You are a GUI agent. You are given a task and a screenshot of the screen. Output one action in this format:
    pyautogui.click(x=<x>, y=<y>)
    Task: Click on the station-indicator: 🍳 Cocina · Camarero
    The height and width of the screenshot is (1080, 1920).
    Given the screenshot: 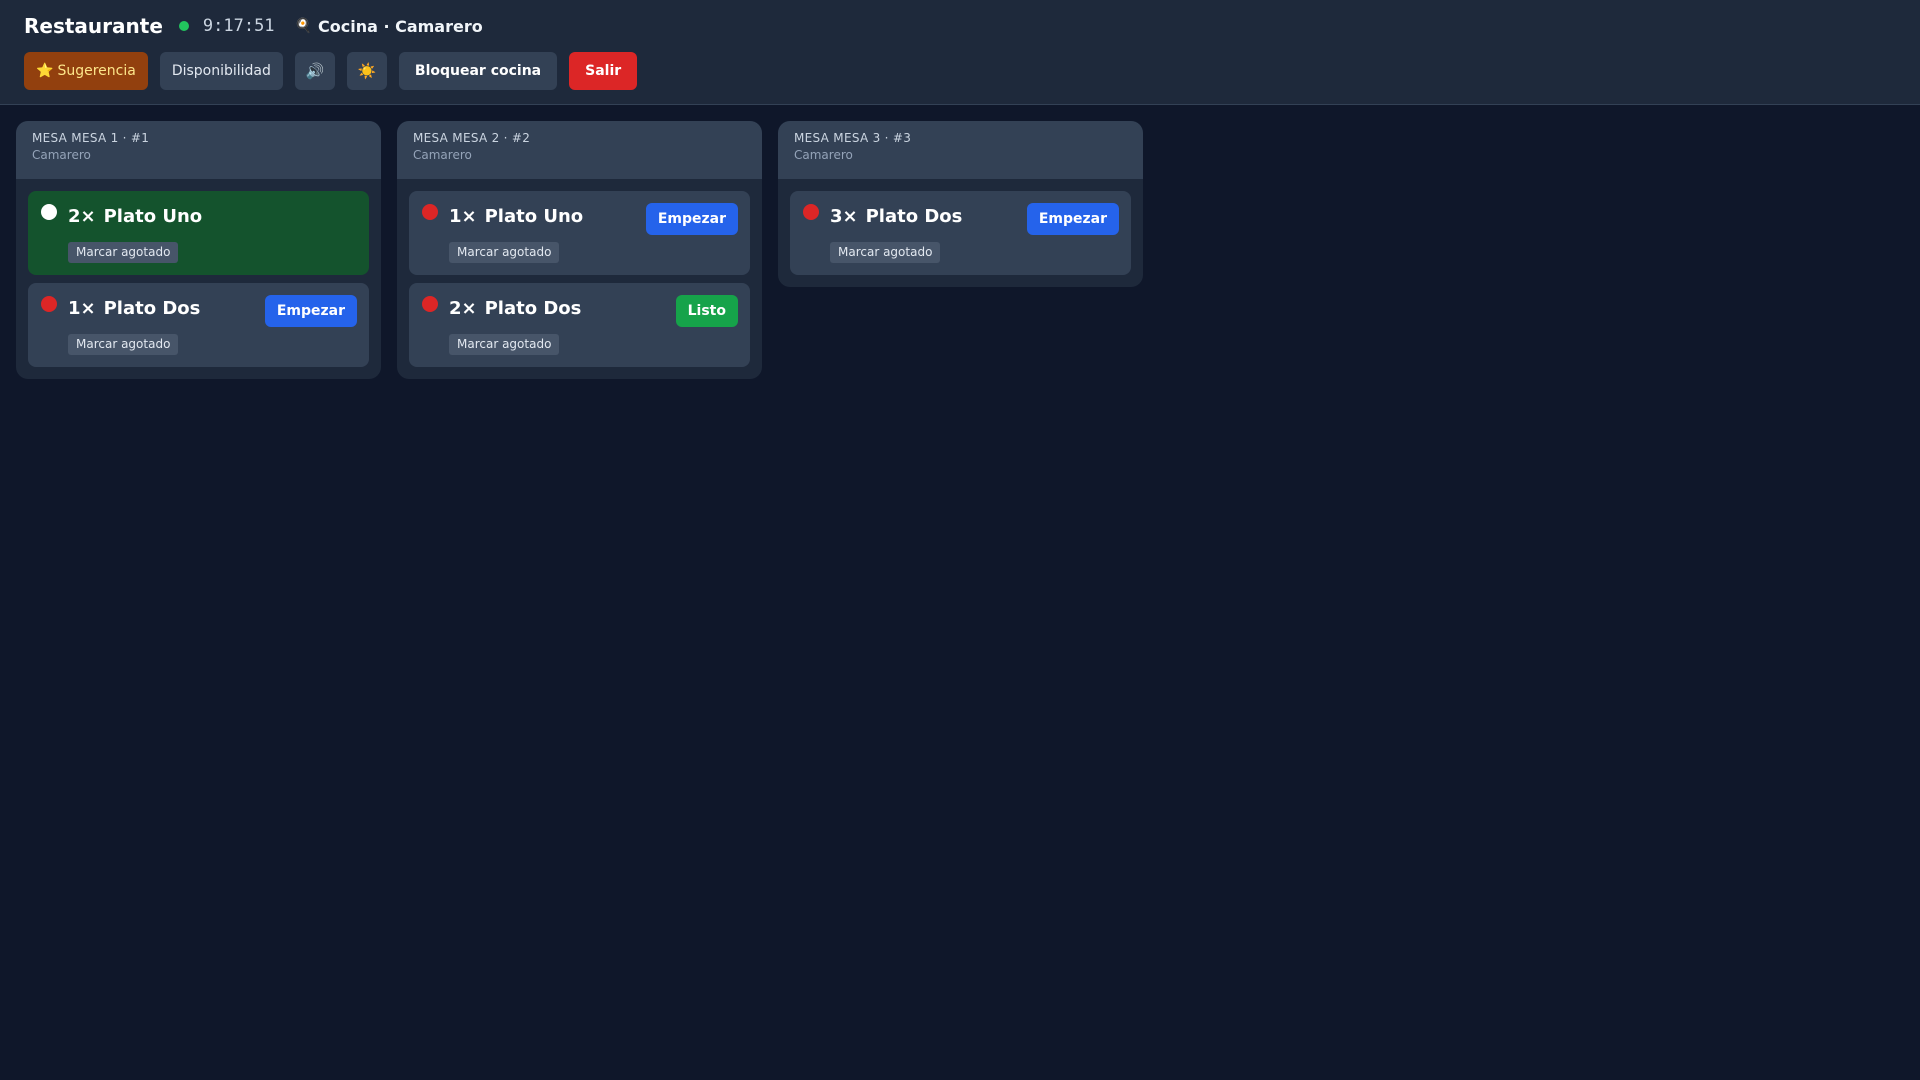 What is the action you would take?
    pyautogui.click(x=389, y=26)
    